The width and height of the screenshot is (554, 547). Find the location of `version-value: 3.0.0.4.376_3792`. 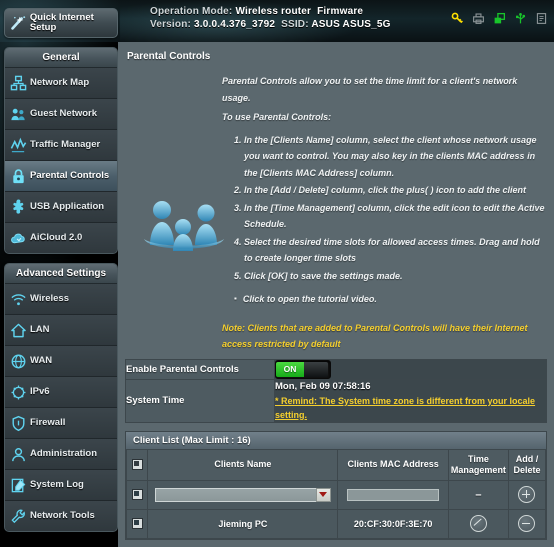

version-value: 3.0.0.4.376_3792 is located at coordinates (235, 24).